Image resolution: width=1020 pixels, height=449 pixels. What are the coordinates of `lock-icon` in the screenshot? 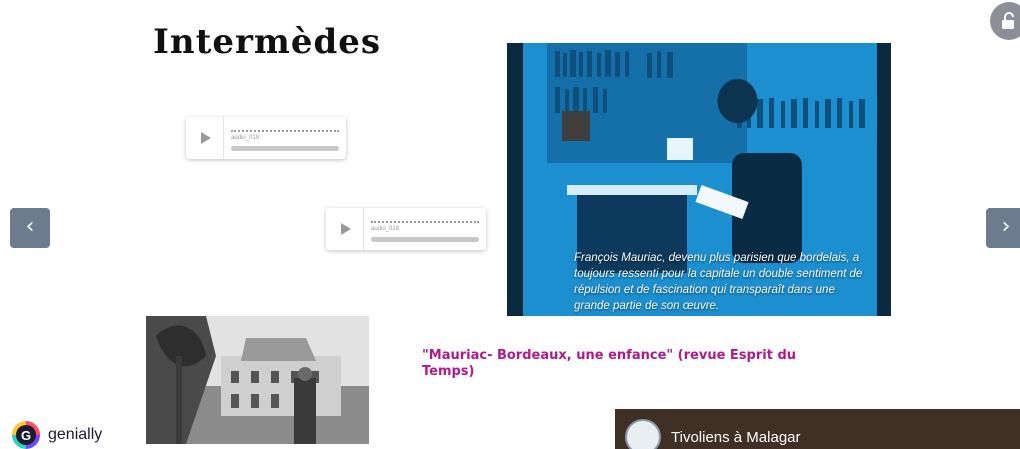 It's located at (1008, 20).